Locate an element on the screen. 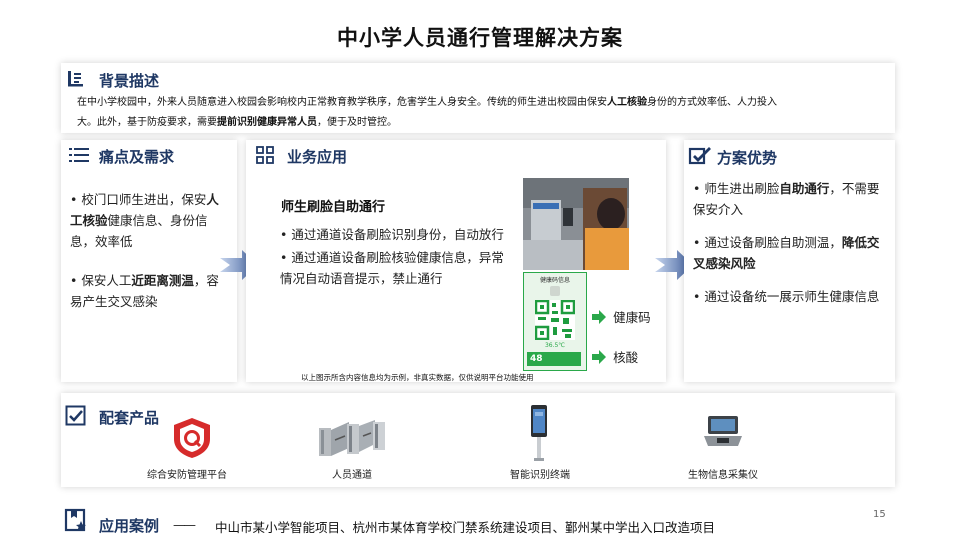  health-code-phone: 健康码信息 36.5℃ 48 is located at coordinates (555, 321).